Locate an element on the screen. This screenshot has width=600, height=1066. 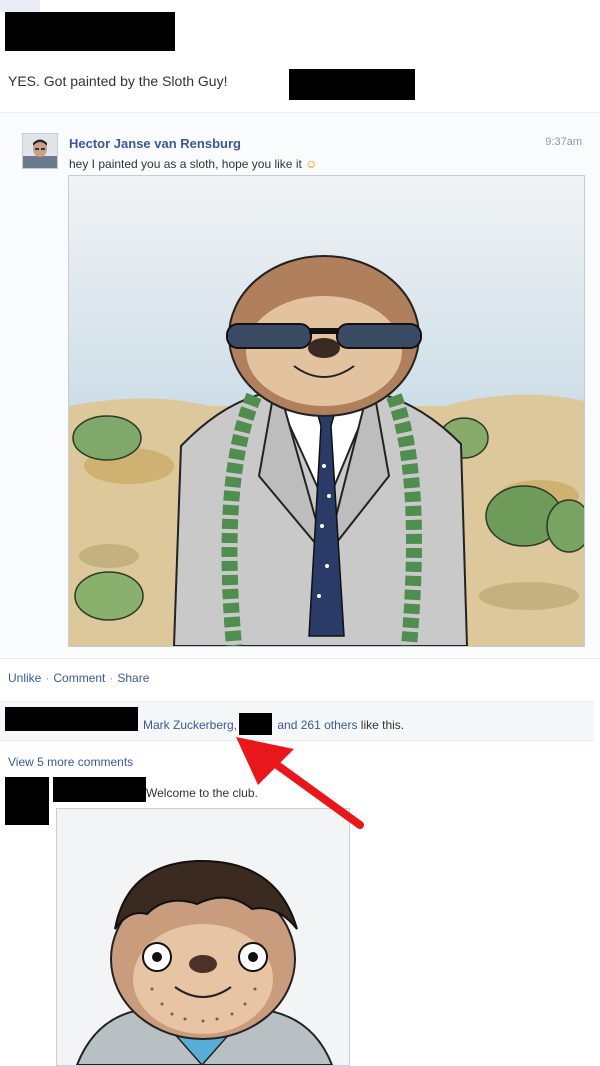
profile-photo-icon is located at coordinates (40, 151).